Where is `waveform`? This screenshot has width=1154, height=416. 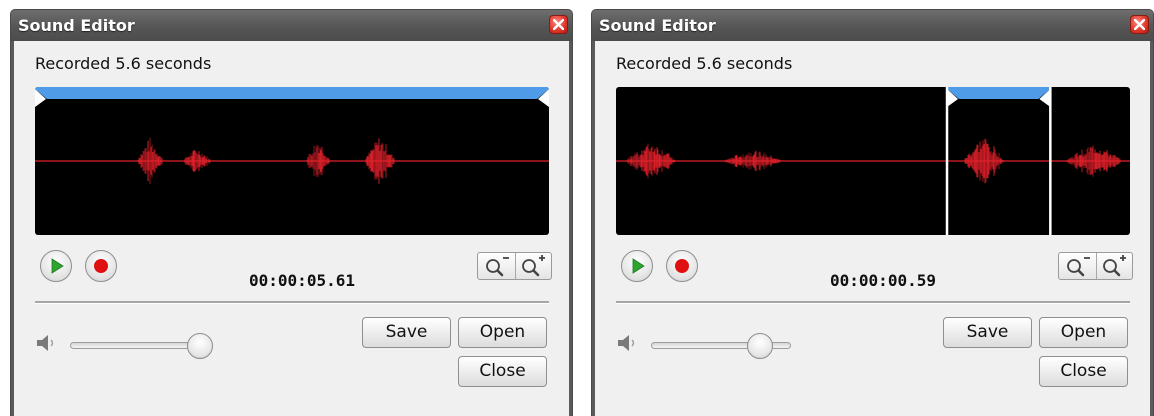 waveform is located at coordinates (292, 161).